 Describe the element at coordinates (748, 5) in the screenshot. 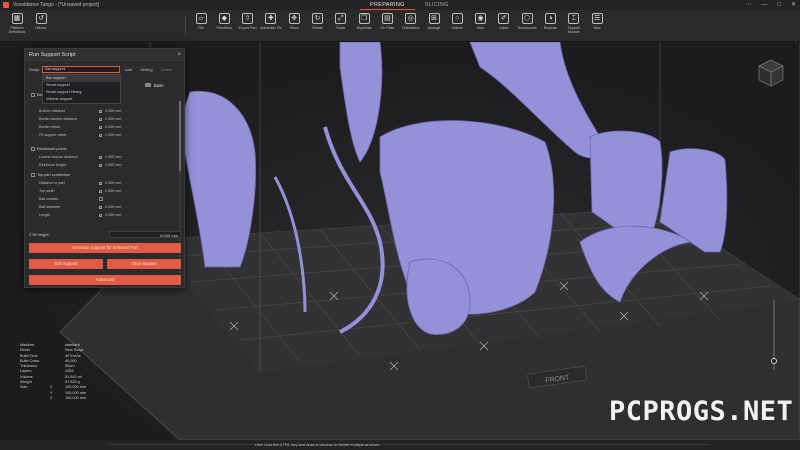

I see `more-icon: ⋯` at that location.